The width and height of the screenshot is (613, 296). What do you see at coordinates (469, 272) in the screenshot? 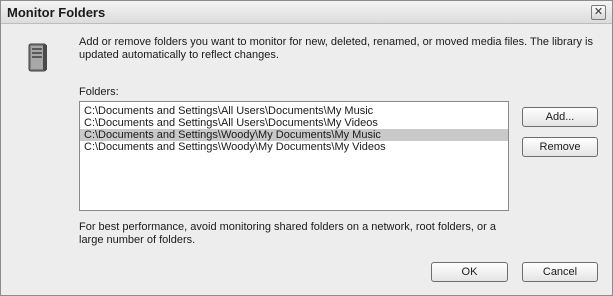
I see `ok-button: OK` at bounding box center [469, 272].